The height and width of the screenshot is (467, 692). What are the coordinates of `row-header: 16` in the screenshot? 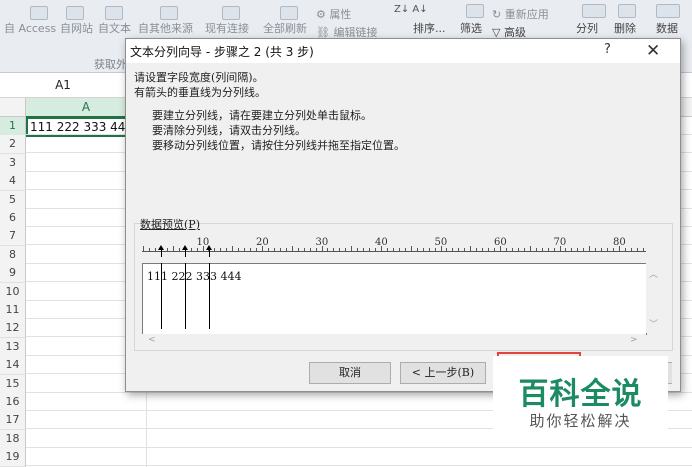 It's located at (13, 402).